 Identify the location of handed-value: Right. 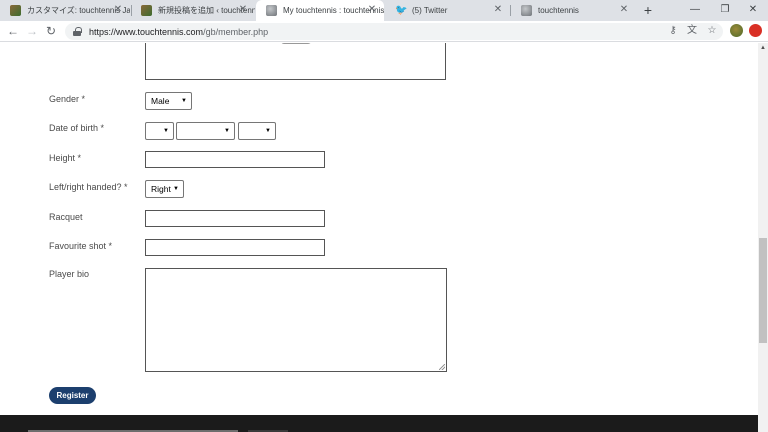
(161, 189).